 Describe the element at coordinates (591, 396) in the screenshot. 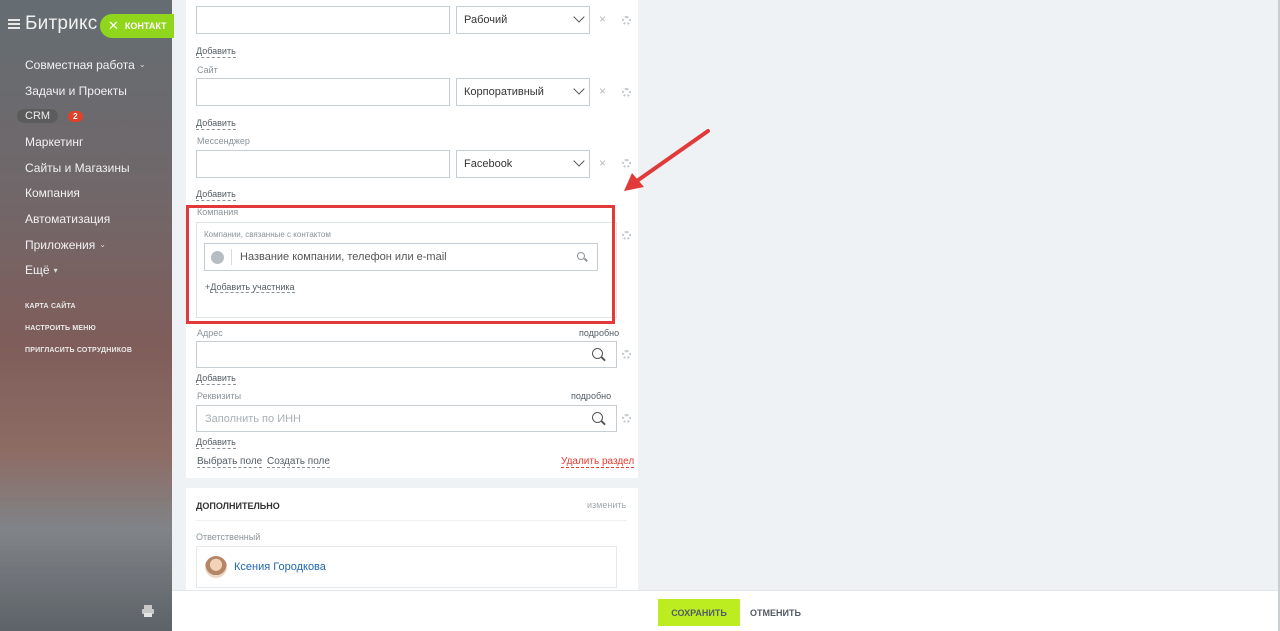

I see `requisites-details-link: подробно` at that location.